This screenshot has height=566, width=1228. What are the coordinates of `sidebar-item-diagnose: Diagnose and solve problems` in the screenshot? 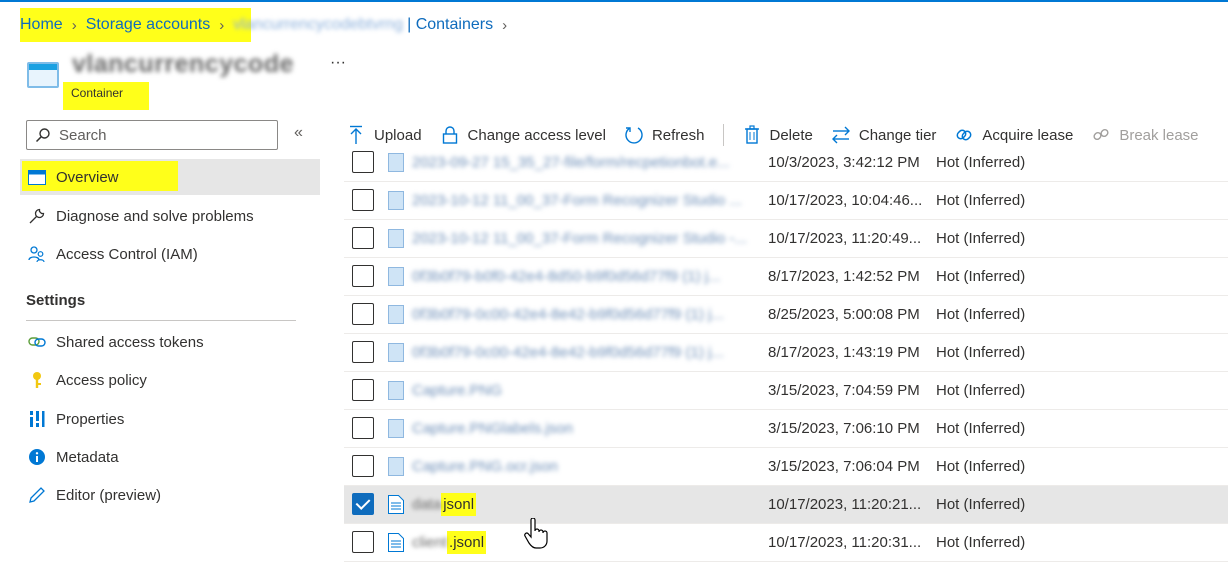 It's located at (170, 216).